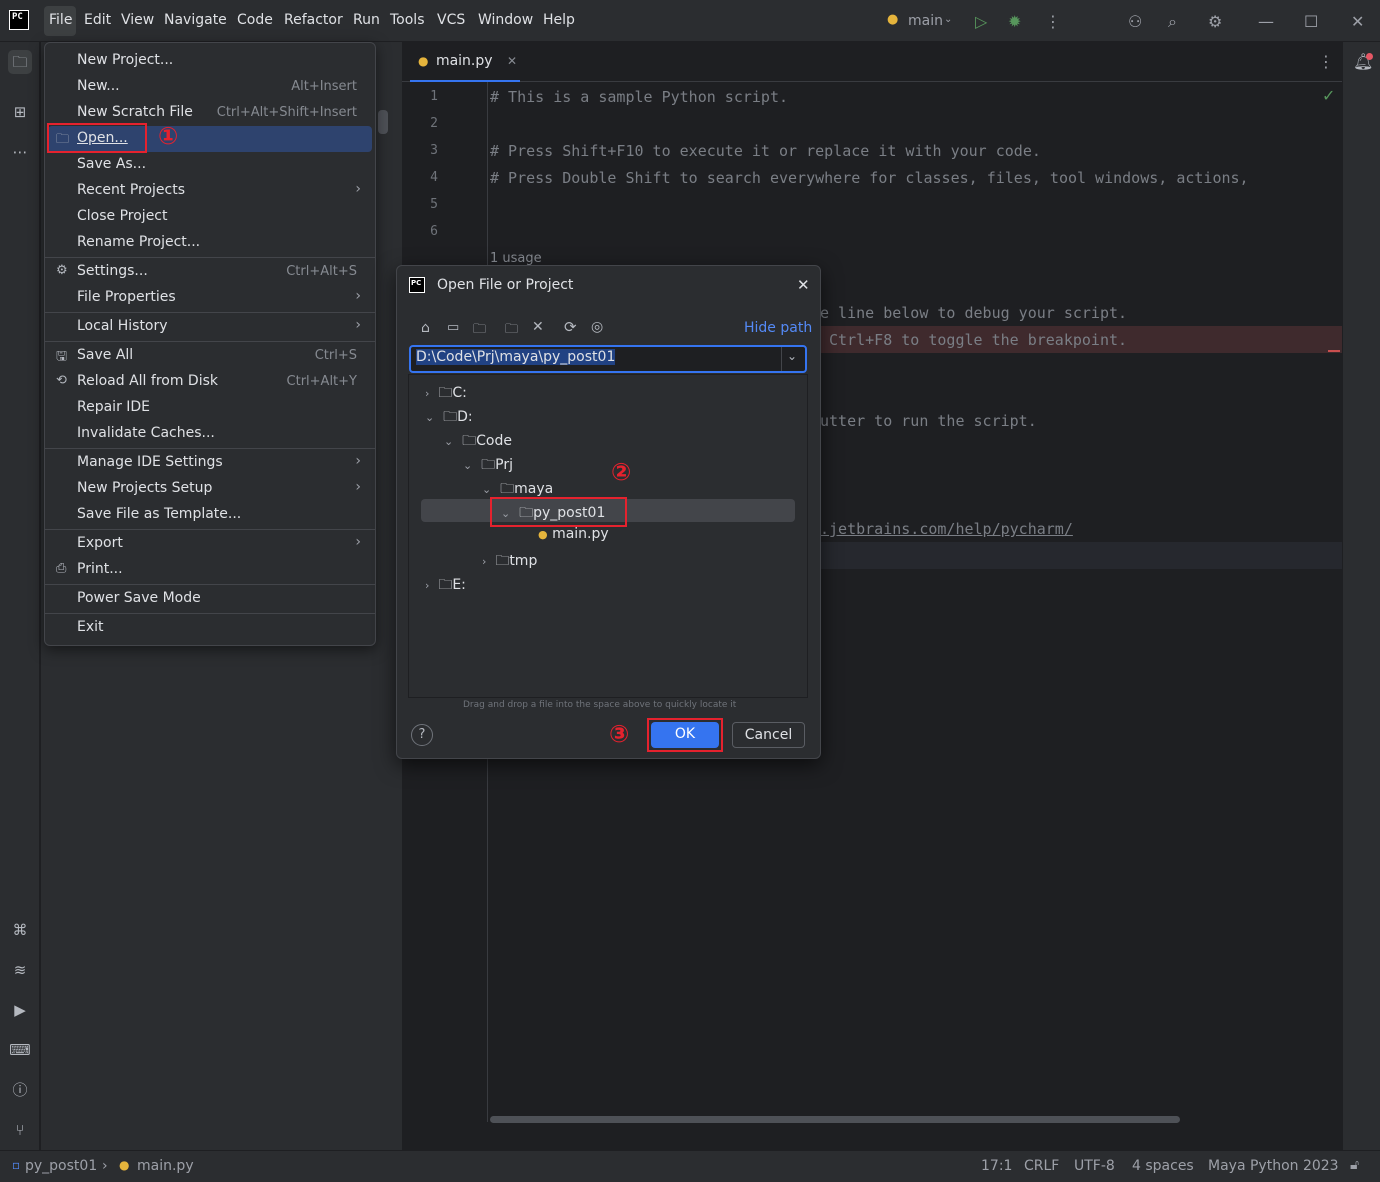 The image size is (1380, 1182). Describe the element at coordinates (1014, 21) in the screenshot. I see `debug-icon: ✹` at that location.